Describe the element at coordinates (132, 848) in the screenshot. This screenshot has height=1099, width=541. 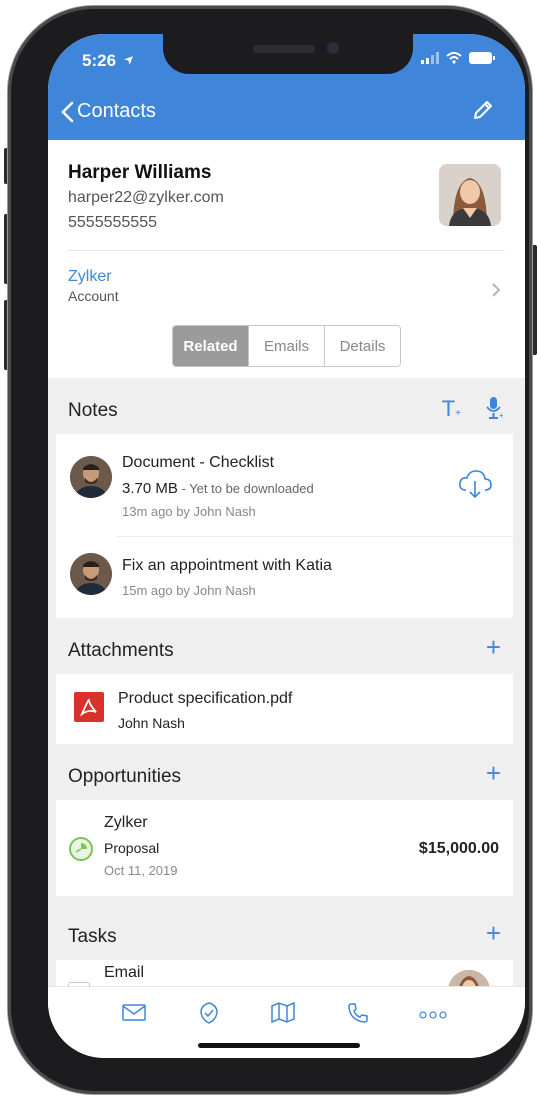
I see `opportunity-stage: Proposal` at that location.